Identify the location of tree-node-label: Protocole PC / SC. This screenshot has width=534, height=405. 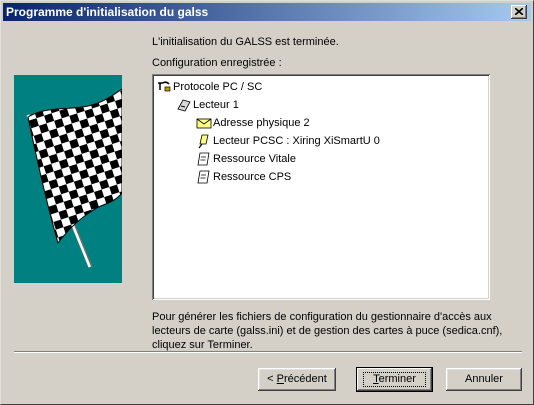
(218, 87).